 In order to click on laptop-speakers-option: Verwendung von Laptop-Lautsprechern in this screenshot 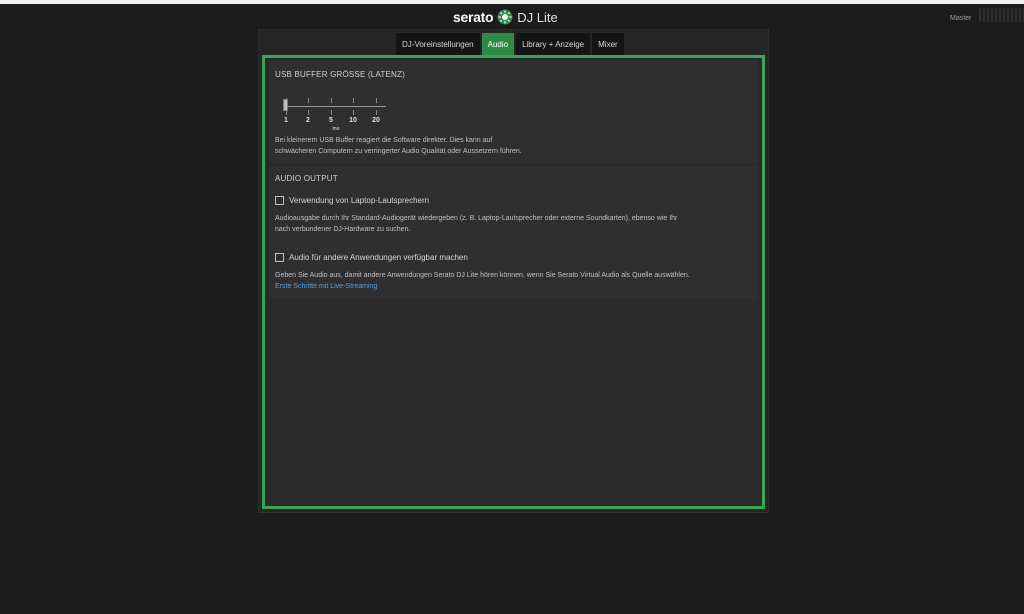, I will do `click(352, 200)`.